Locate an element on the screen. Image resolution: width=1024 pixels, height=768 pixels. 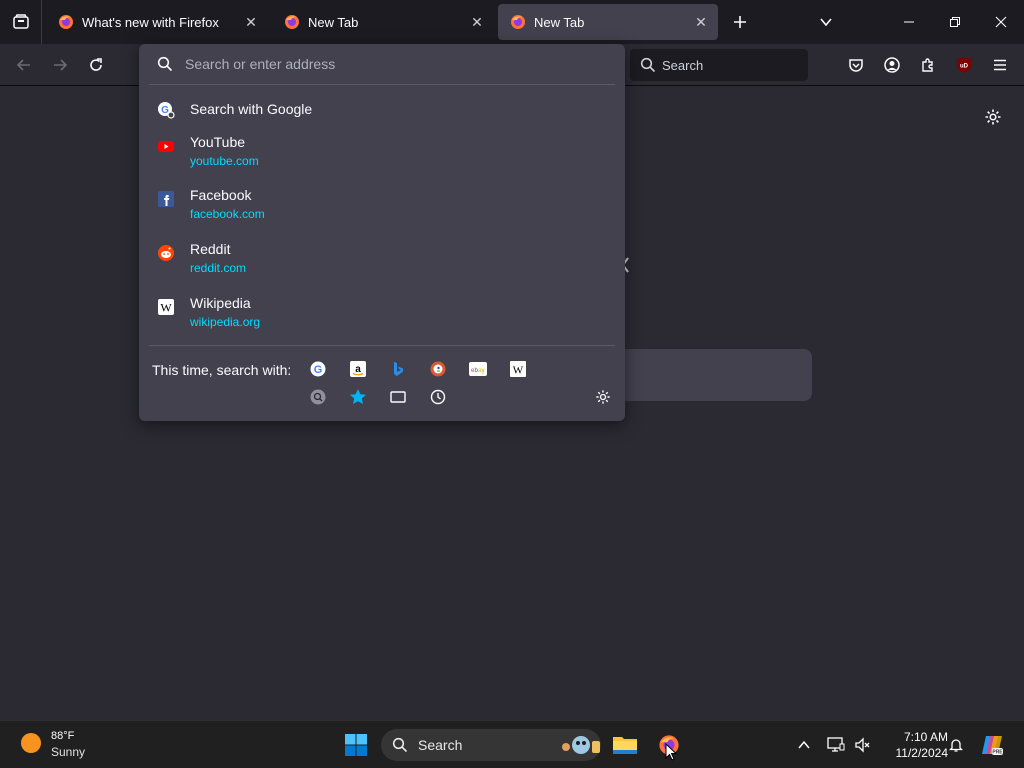
one-offs-label: This time, search with: is located at coordinates (222, 370).